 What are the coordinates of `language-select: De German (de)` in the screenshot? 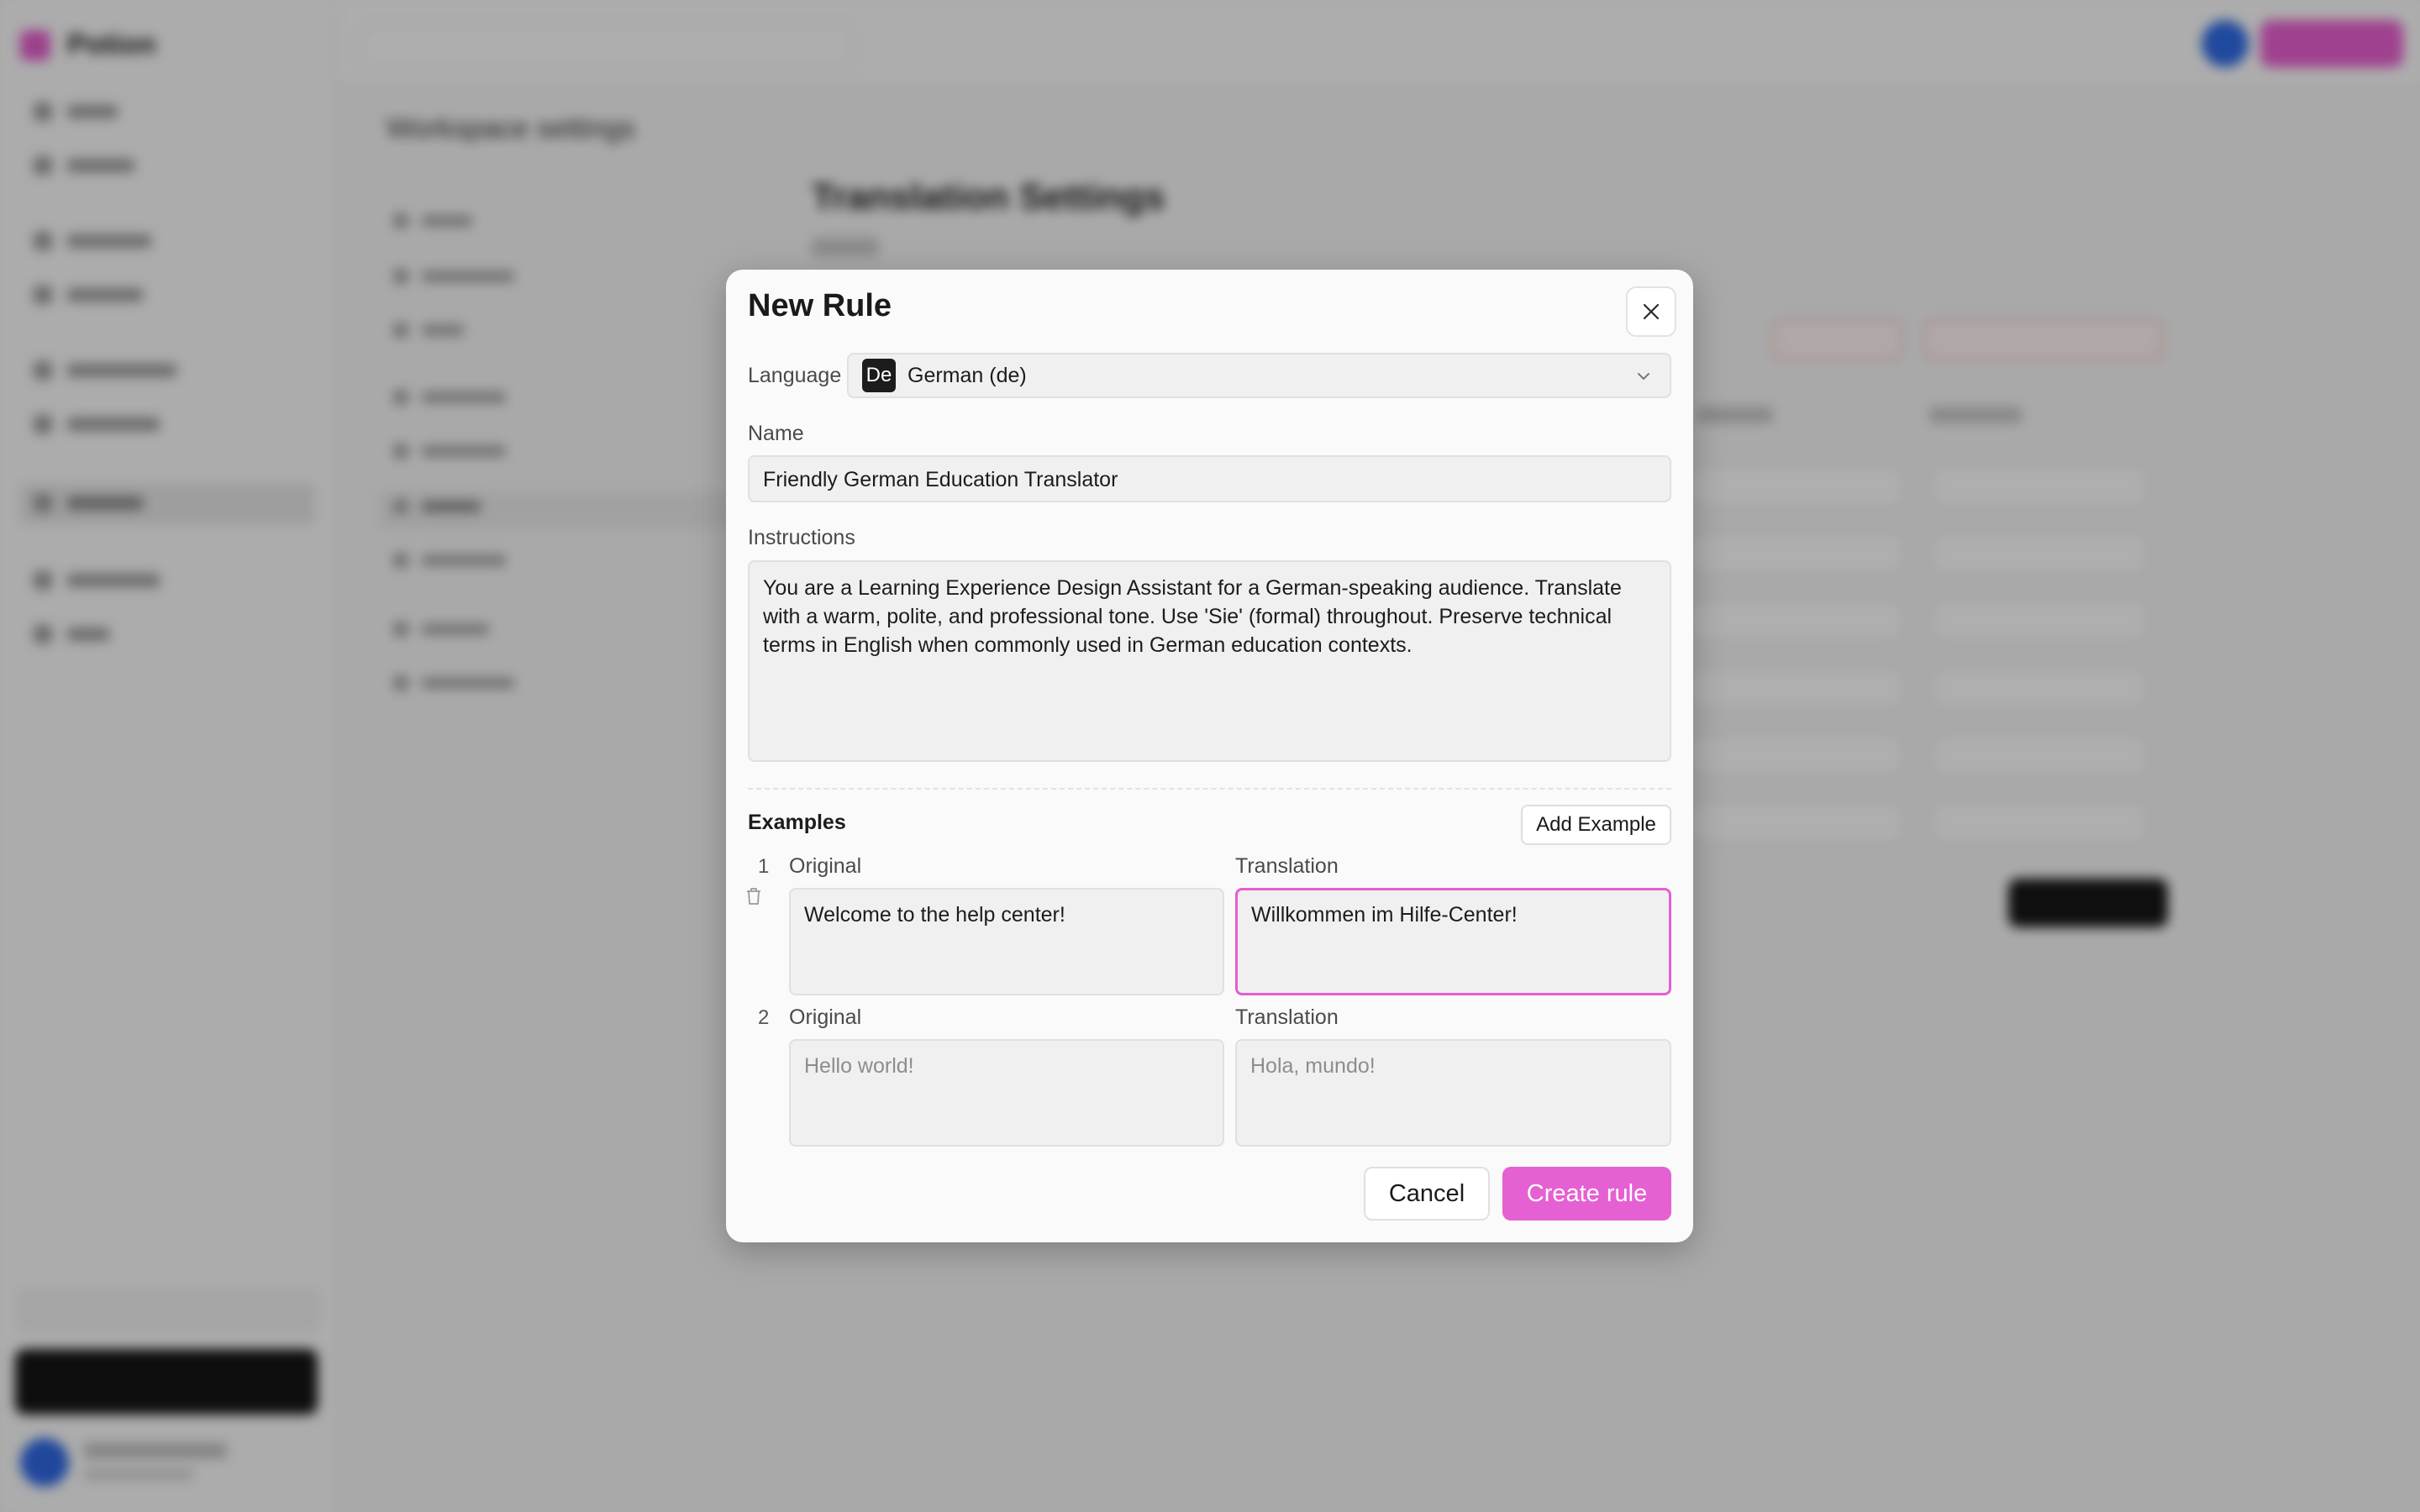 It's located at (1259, 375).